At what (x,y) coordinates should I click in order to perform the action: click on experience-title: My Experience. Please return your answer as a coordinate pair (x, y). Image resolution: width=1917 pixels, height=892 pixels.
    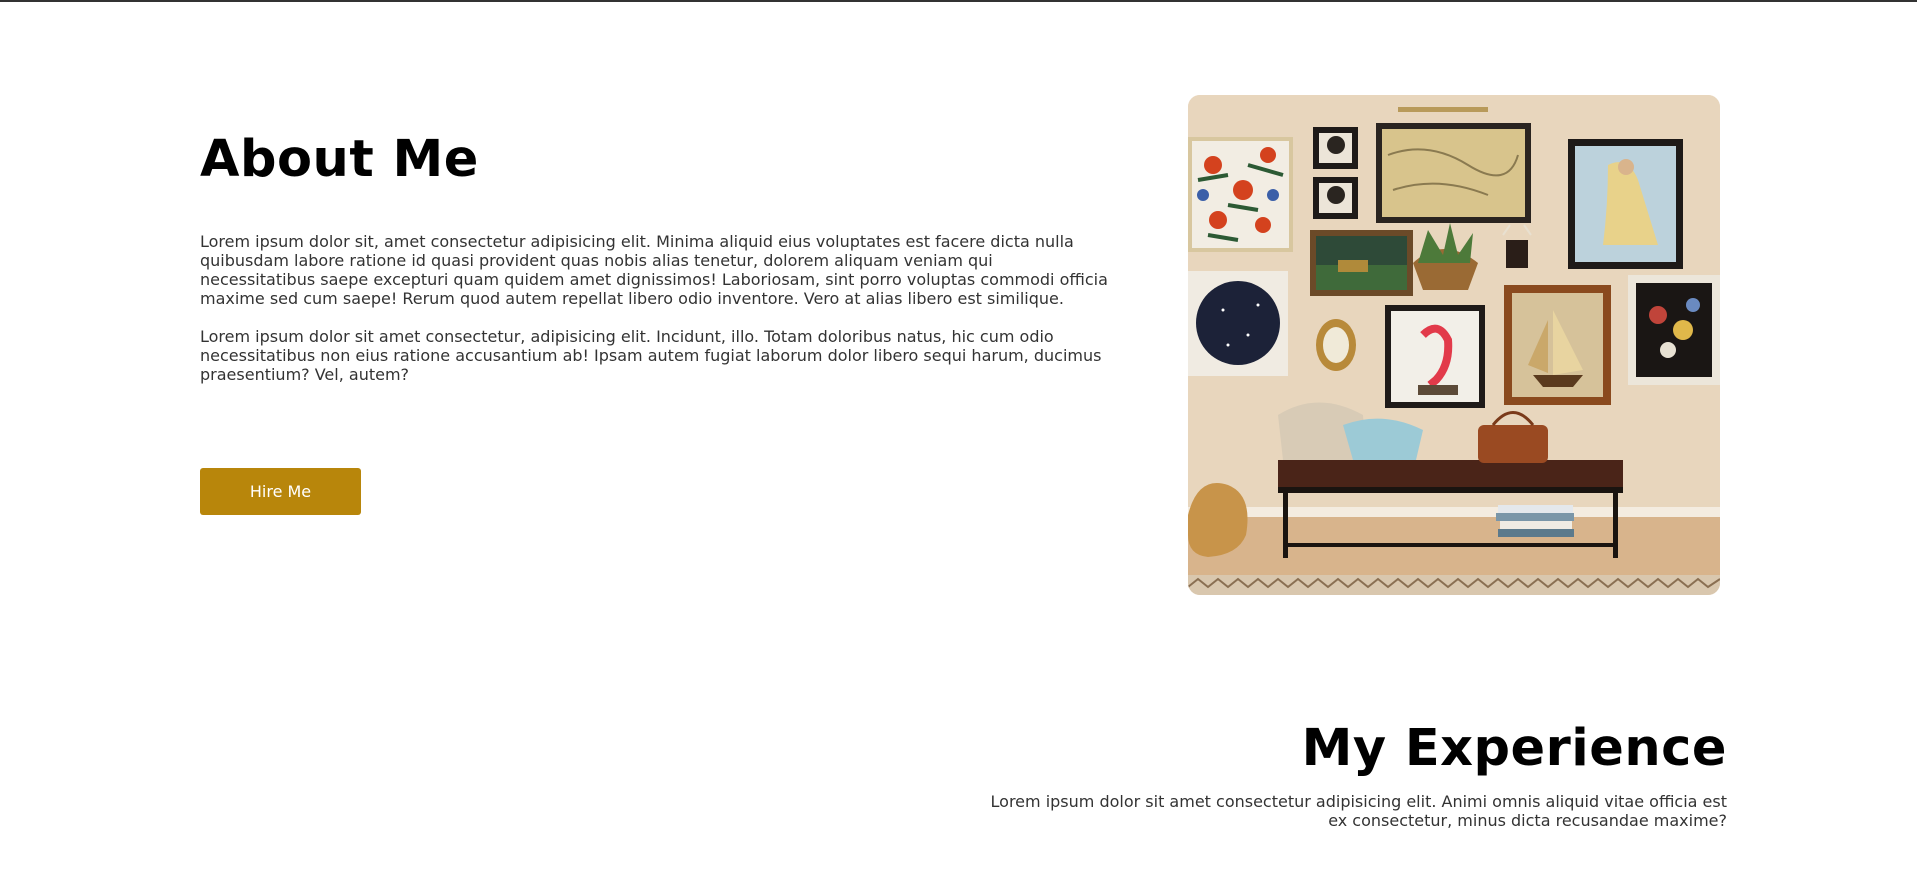
    Looking at the image, I should click on (1514, 748).